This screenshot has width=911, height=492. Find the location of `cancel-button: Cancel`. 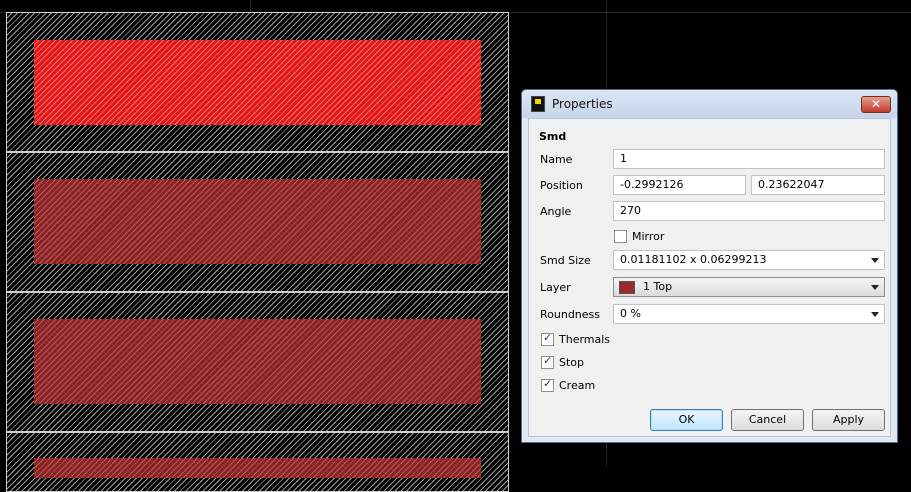

cancel-button: Cancel is located at coordinates (767, 420).